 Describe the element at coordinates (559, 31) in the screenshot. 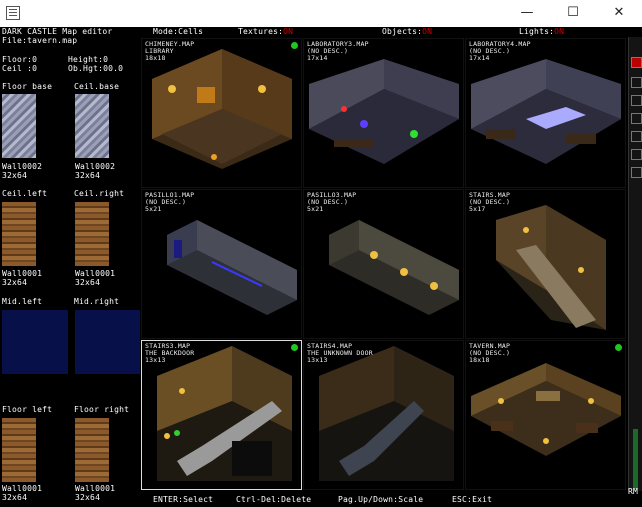

I see `lights-value: ON` at that location.